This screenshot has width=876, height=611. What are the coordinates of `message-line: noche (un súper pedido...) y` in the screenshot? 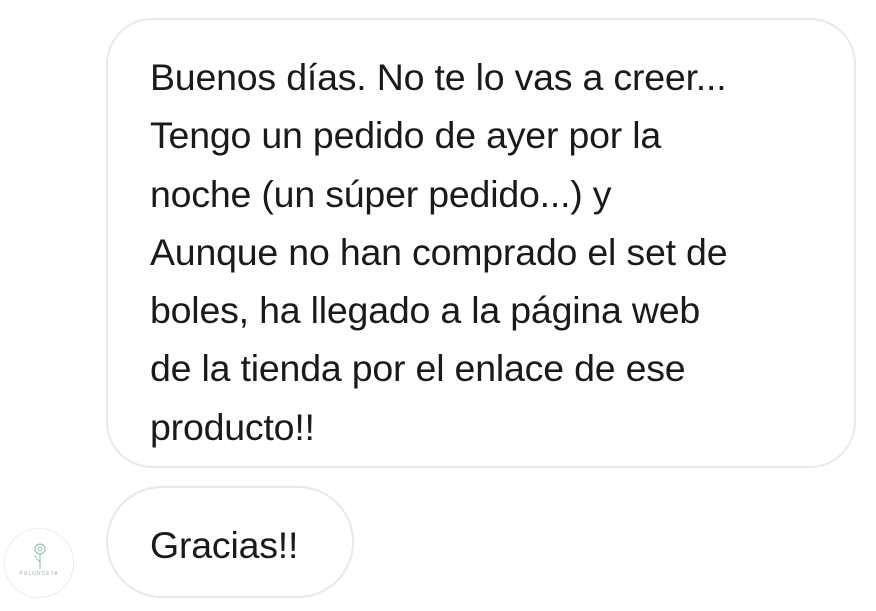 It's located at (381, 193).